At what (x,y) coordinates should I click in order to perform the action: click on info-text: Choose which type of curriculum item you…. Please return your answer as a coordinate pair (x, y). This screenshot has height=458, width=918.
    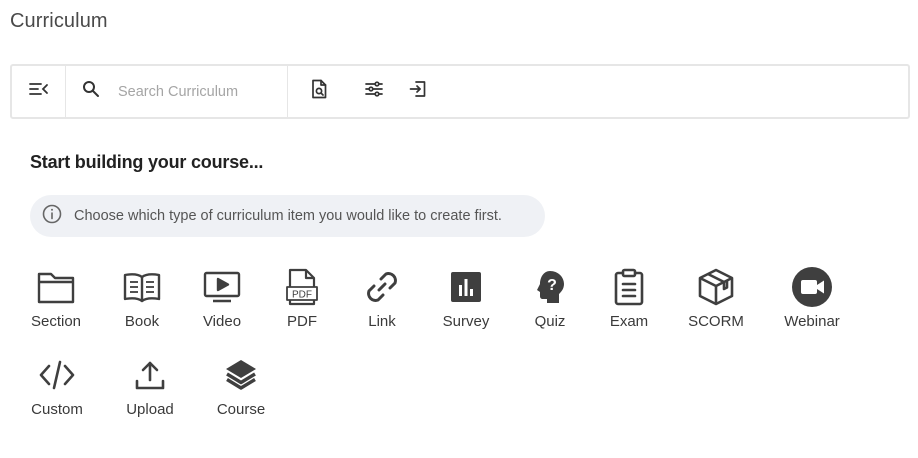
    Looking at the image, I should click on (288, 216).